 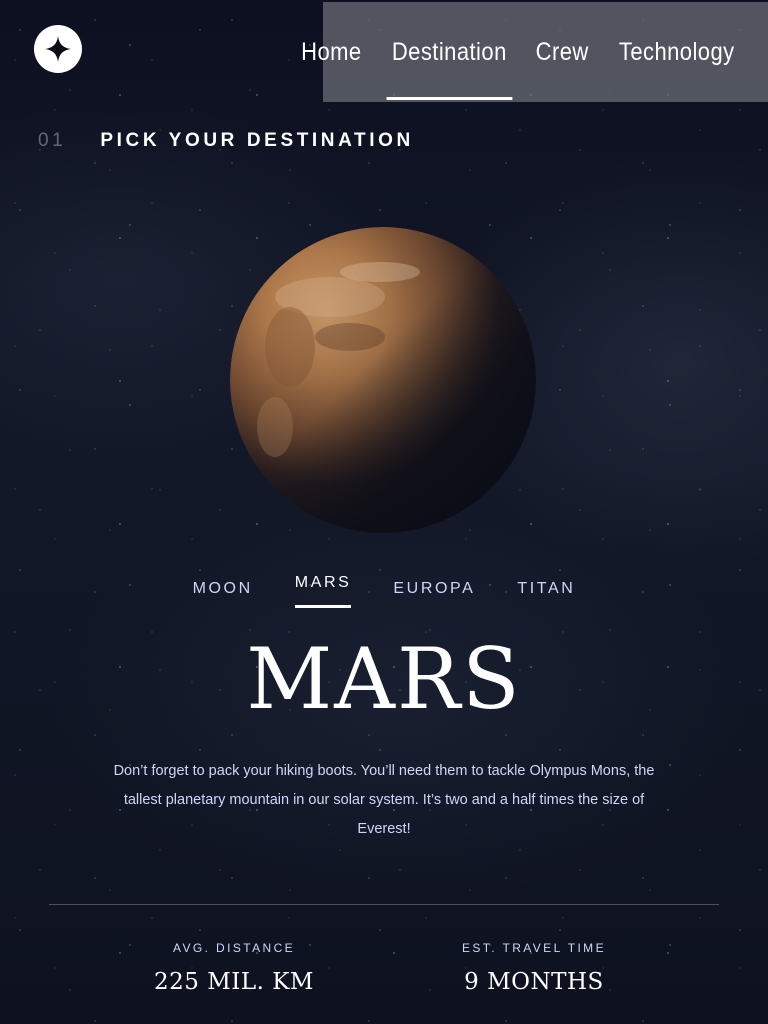 I want to click on nav-item-technology: Technology, so click(x=676, y=52).